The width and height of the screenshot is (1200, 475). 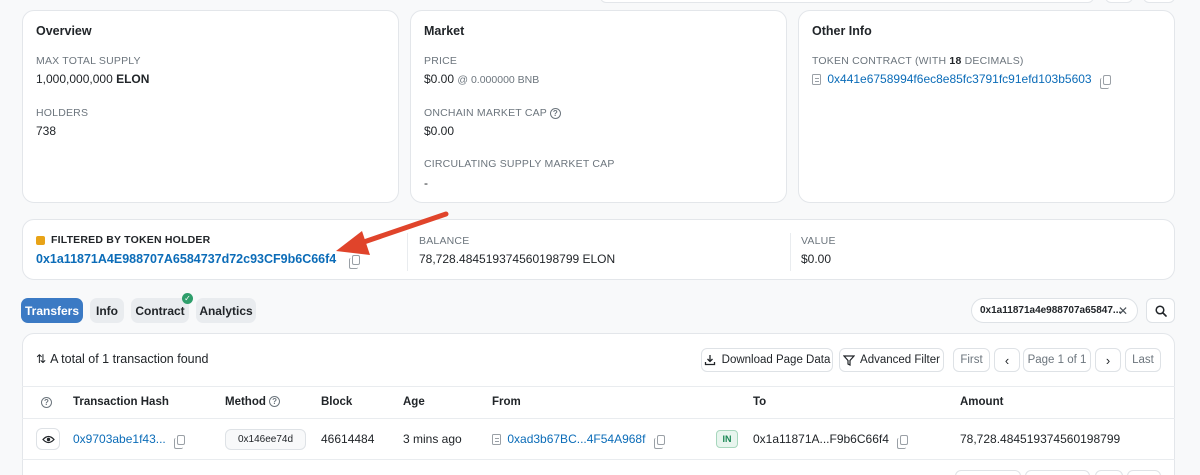 What do you see at coordinates (485, 113) in the screenshot?
I see `onchain-cap-label-text: ONCHAIN MARKET CAP` at bounding box center [485, 113].